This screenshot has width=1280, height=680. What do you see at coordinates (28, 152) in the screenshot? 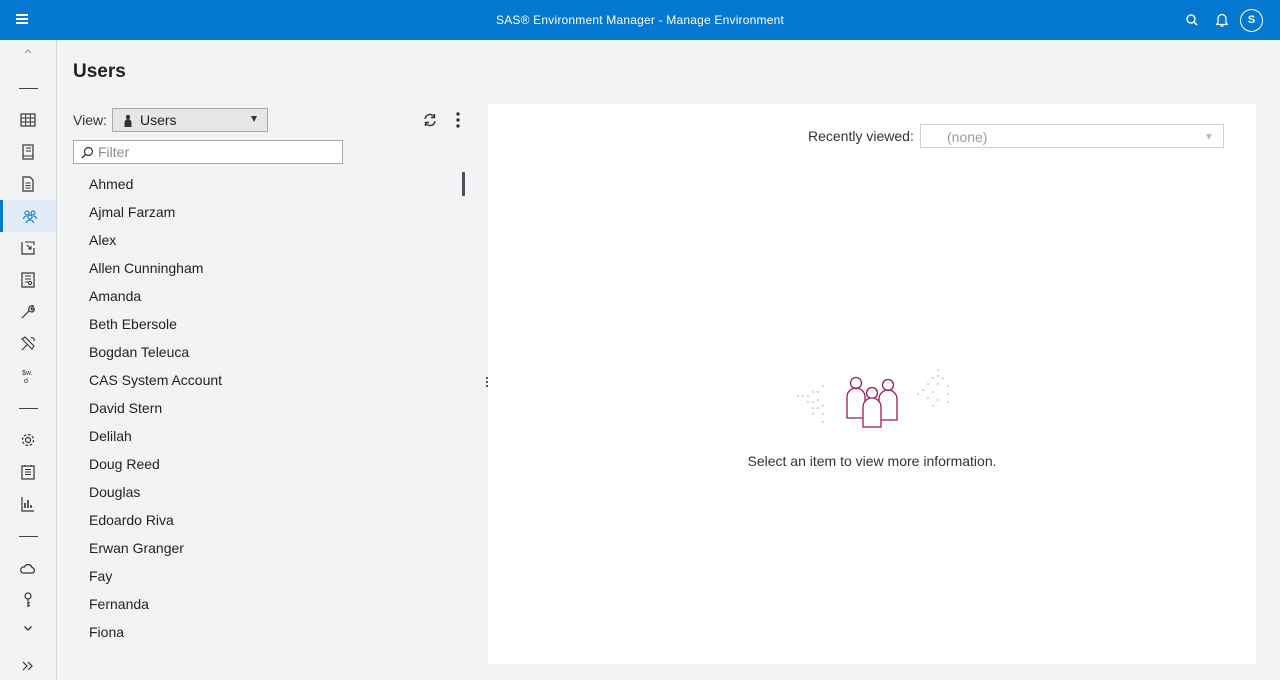
I see `book-icon` at bounding box center [28, 152].